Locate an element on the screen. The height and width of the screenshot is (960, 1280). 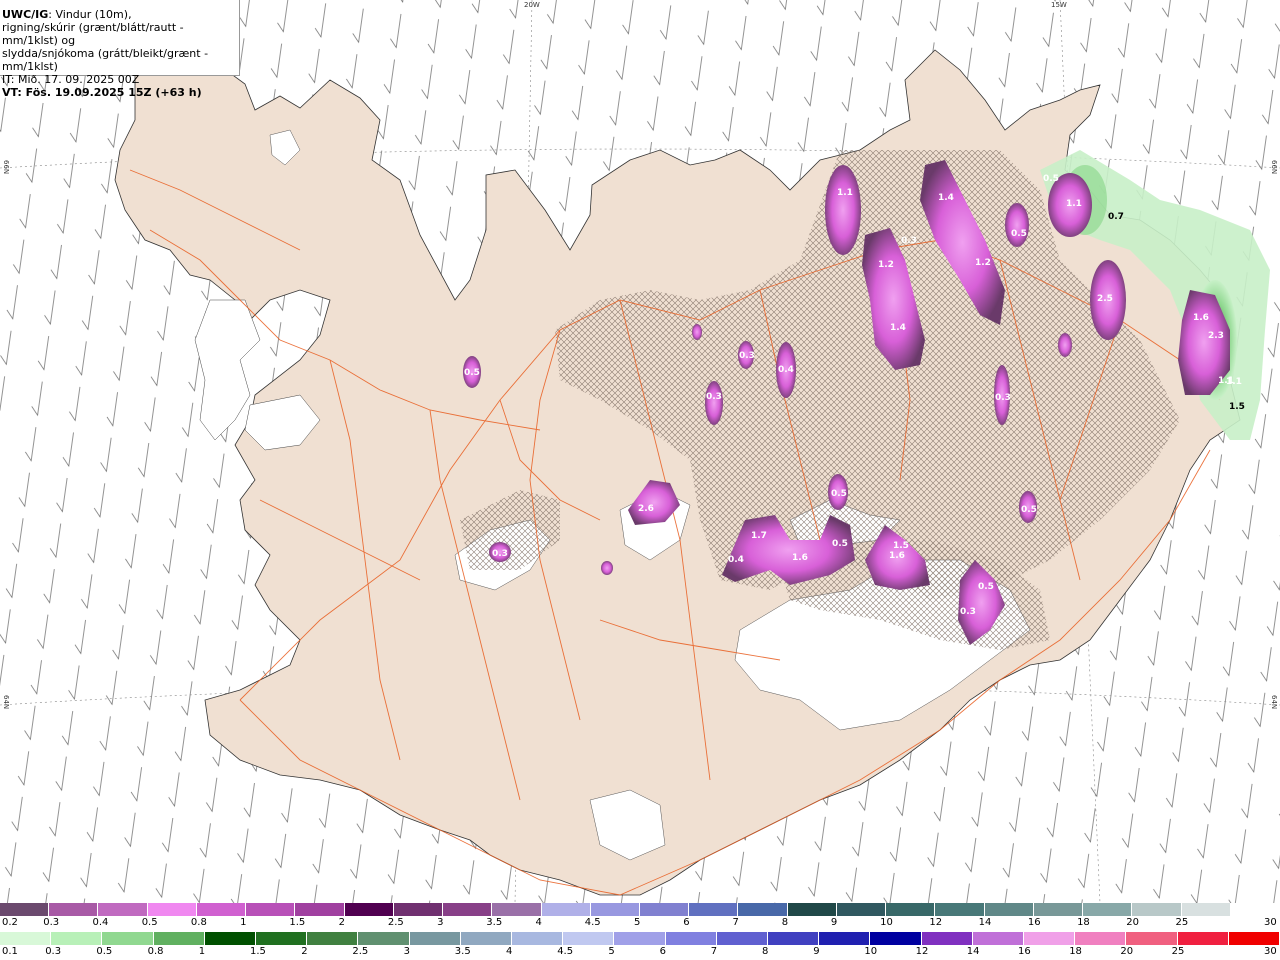
legend-snow-tick-label: 20 is located at coordinates (1133, 922).